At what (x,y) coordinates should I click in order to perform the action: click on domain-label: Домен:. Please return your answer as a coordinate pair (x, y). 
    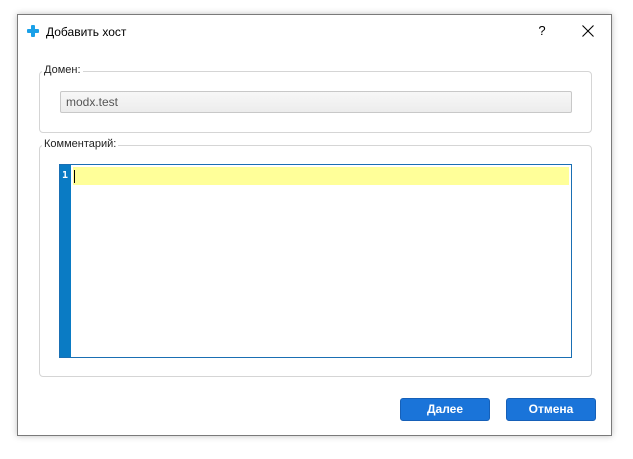
    Looking at the image, I should click on (62, 70).